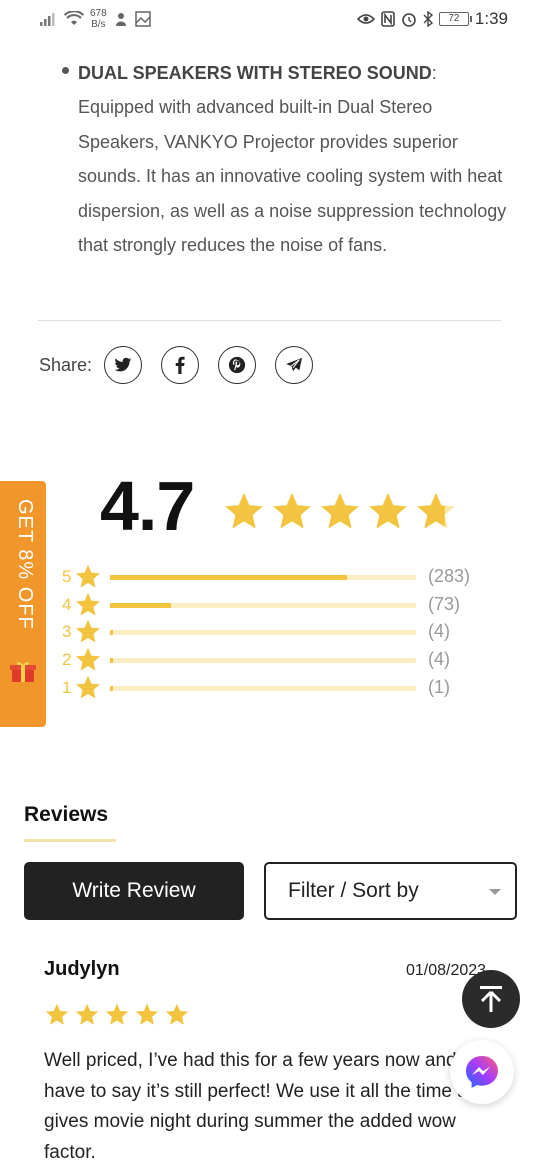 The height and width of the screenshot is (1170, 540). What do you see at coordinates (66, 814) in the screenshot?
I see `reviews-heading: Reviews` at bounding box center [66, 814].